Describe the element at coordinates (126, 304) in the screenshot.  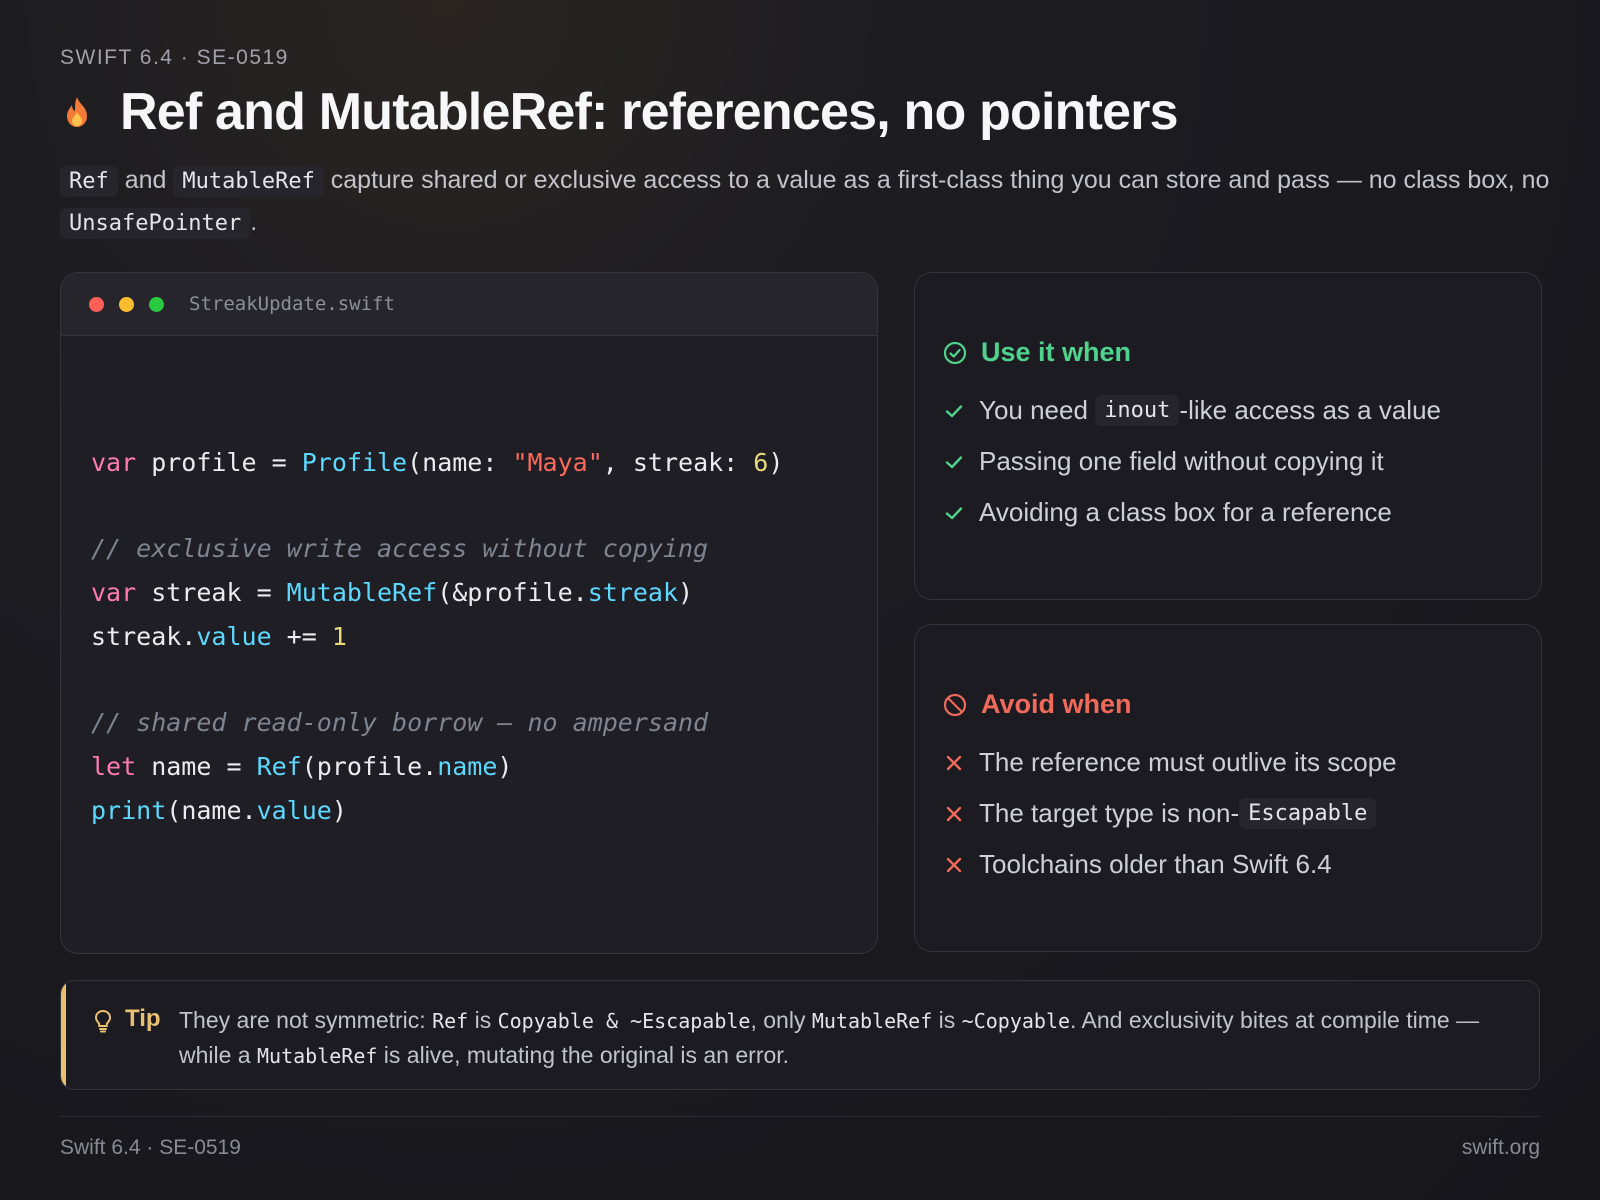
I see `minimize-dot` at that location.